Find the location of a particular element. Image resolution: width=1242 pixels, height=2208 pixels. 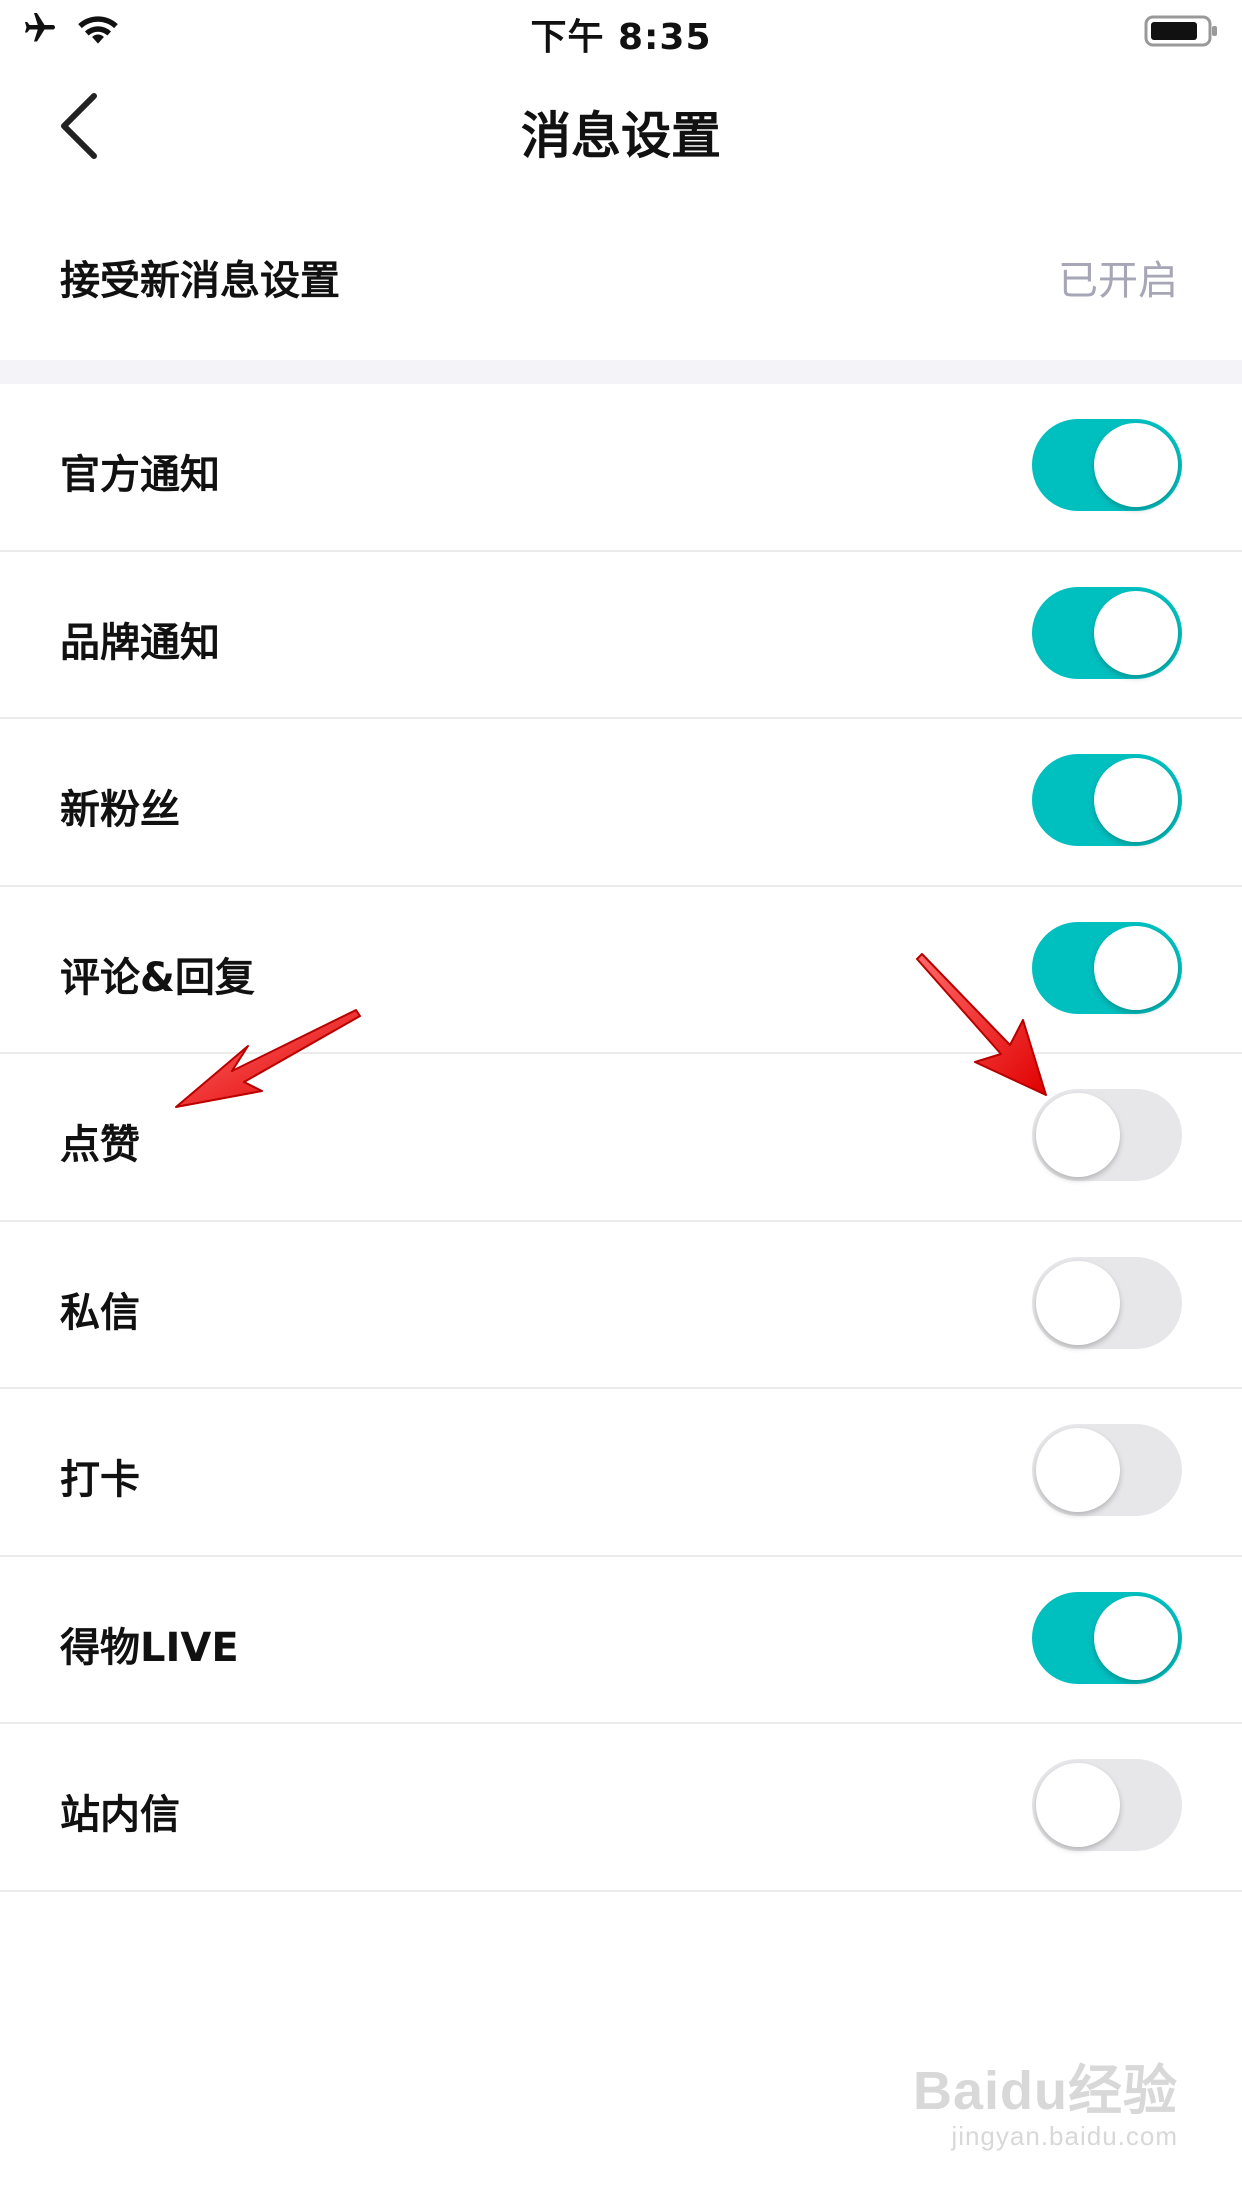

watermark: Baidu经验 jingyan.baidu.com is located at coordinates (1045, 2099).